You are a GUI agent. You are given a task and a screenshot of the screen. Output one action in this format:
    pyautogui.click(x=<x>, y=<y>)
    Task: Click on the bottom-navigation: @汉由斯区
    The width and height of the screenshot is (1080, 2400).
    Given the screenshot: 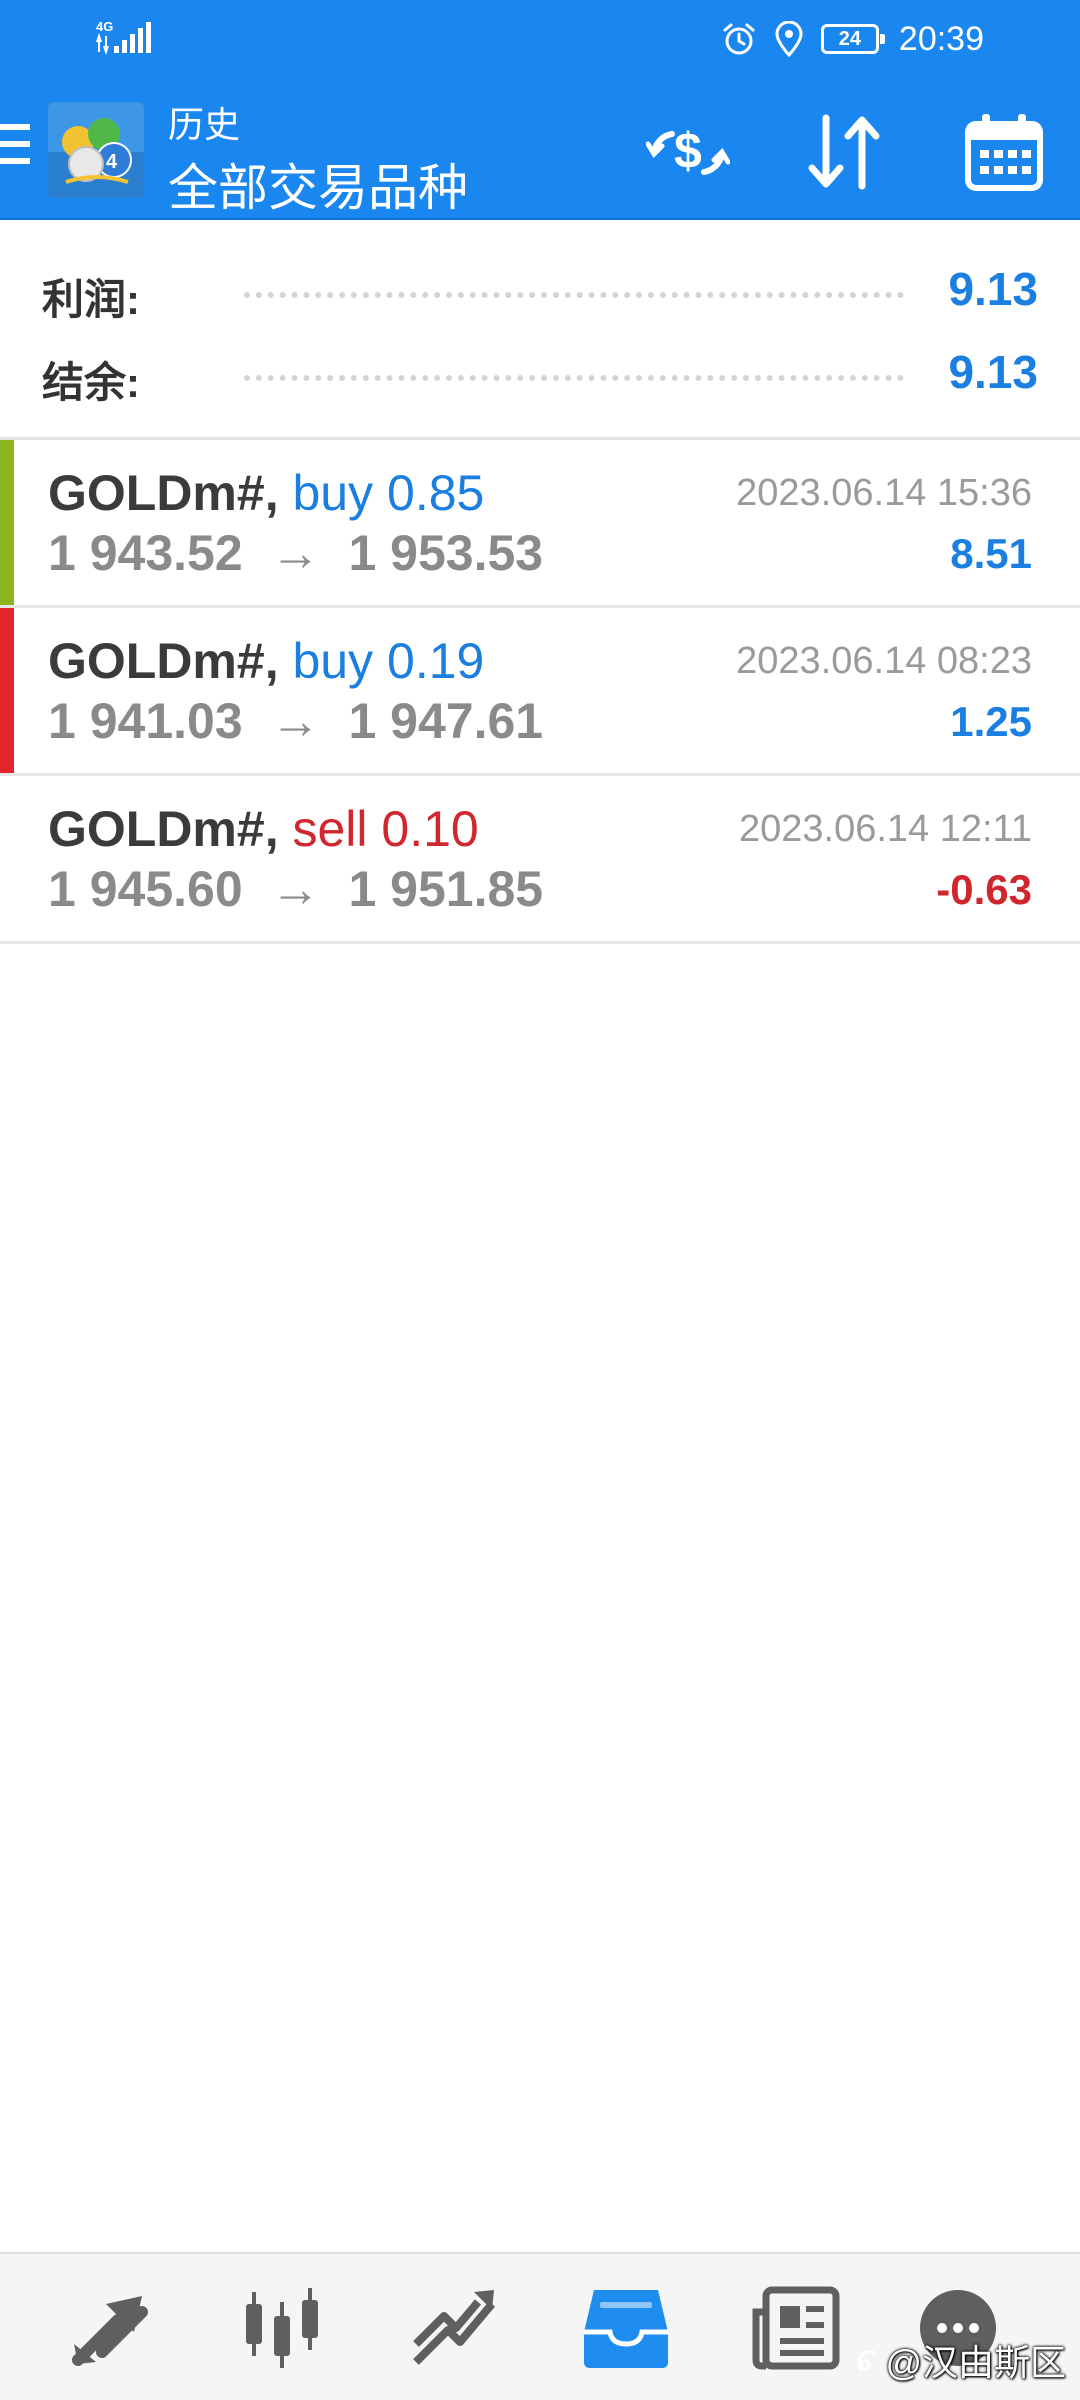 What is the action you would take?
    pyautogui.click(x=540, y=2326)
    